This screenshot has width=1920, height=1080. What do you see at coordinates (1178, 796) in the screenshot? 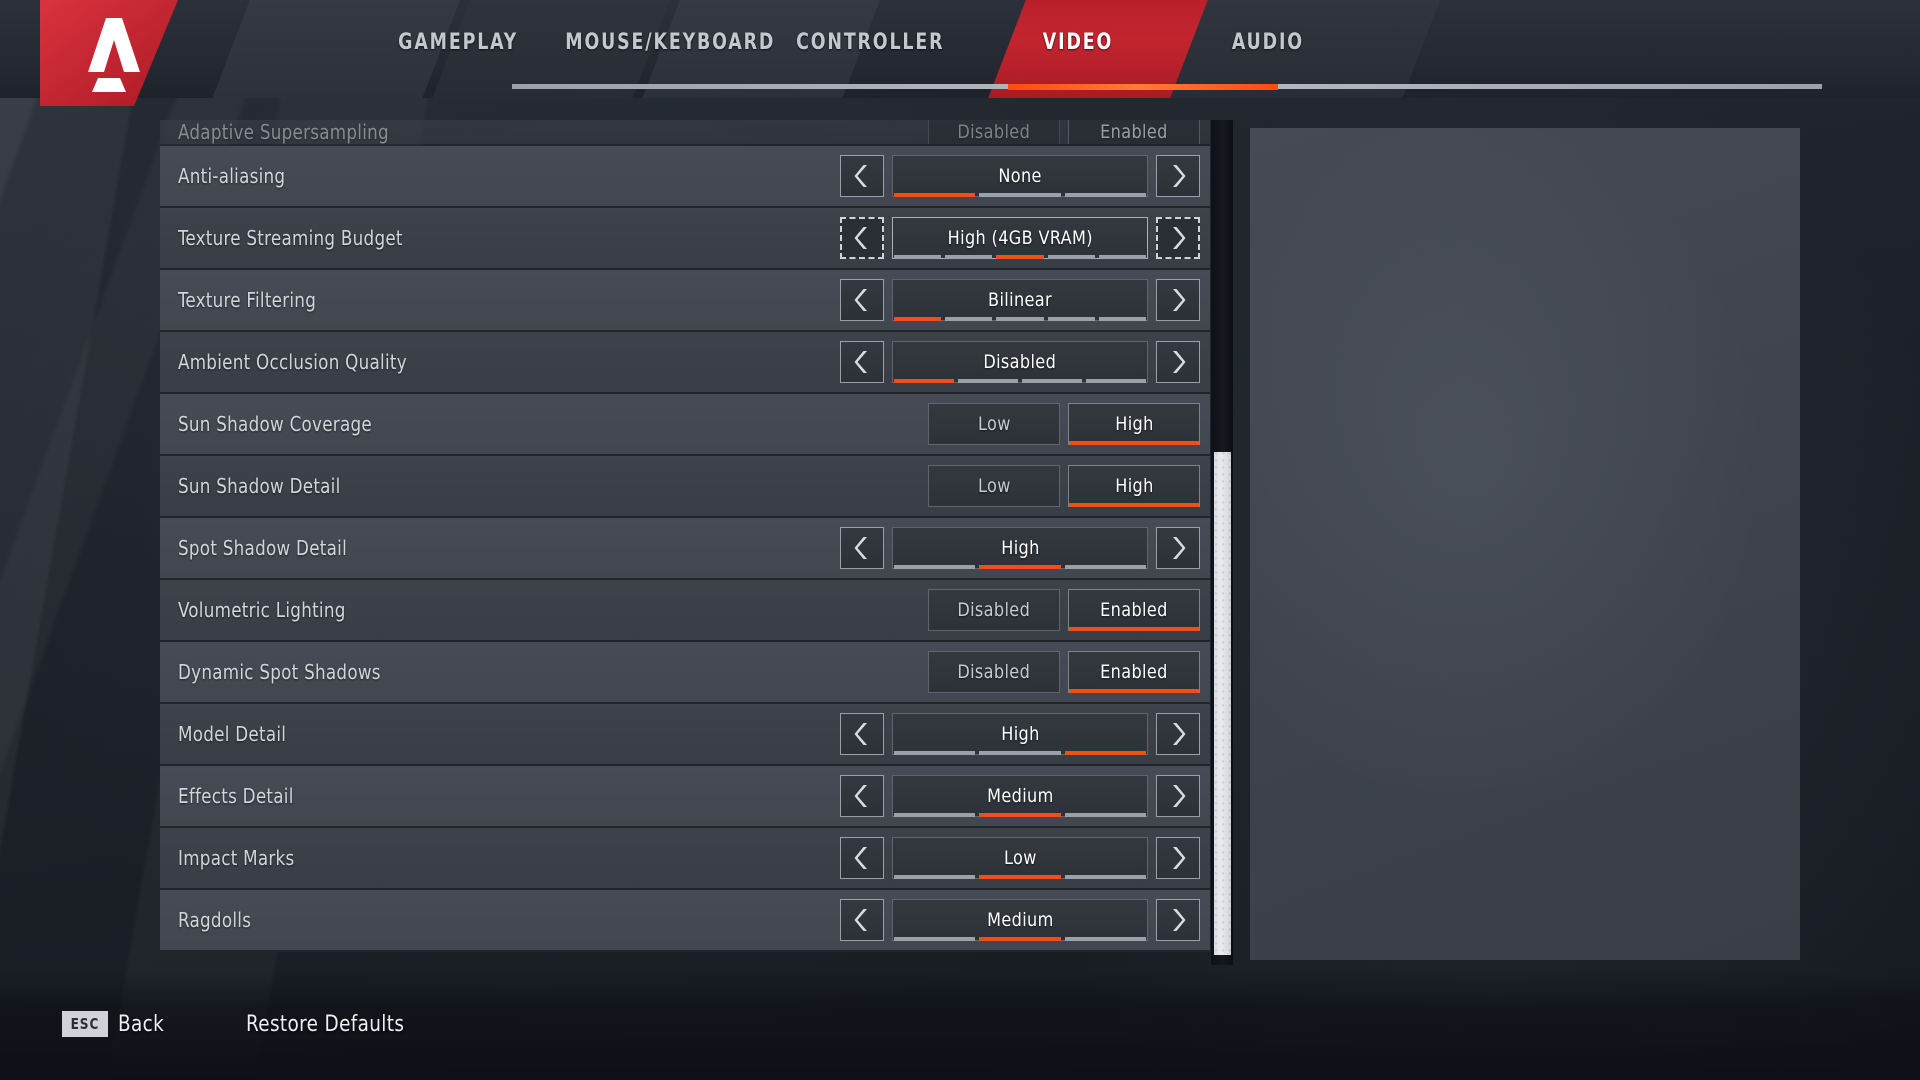
I see `increment-arrow-right-icon-effects-detail` at bounding box center [1178, 796].